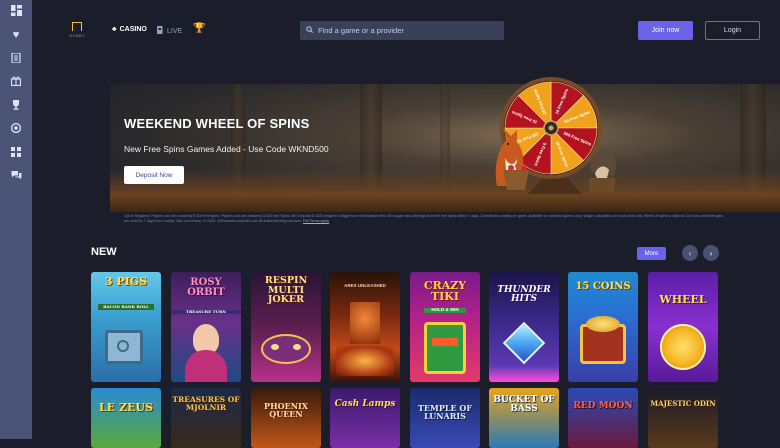  What do you see at coordinates (286, 410) in the screenshot?
I see `game-title: PHOENIX QUEEN` at bounding box center [286, 410].